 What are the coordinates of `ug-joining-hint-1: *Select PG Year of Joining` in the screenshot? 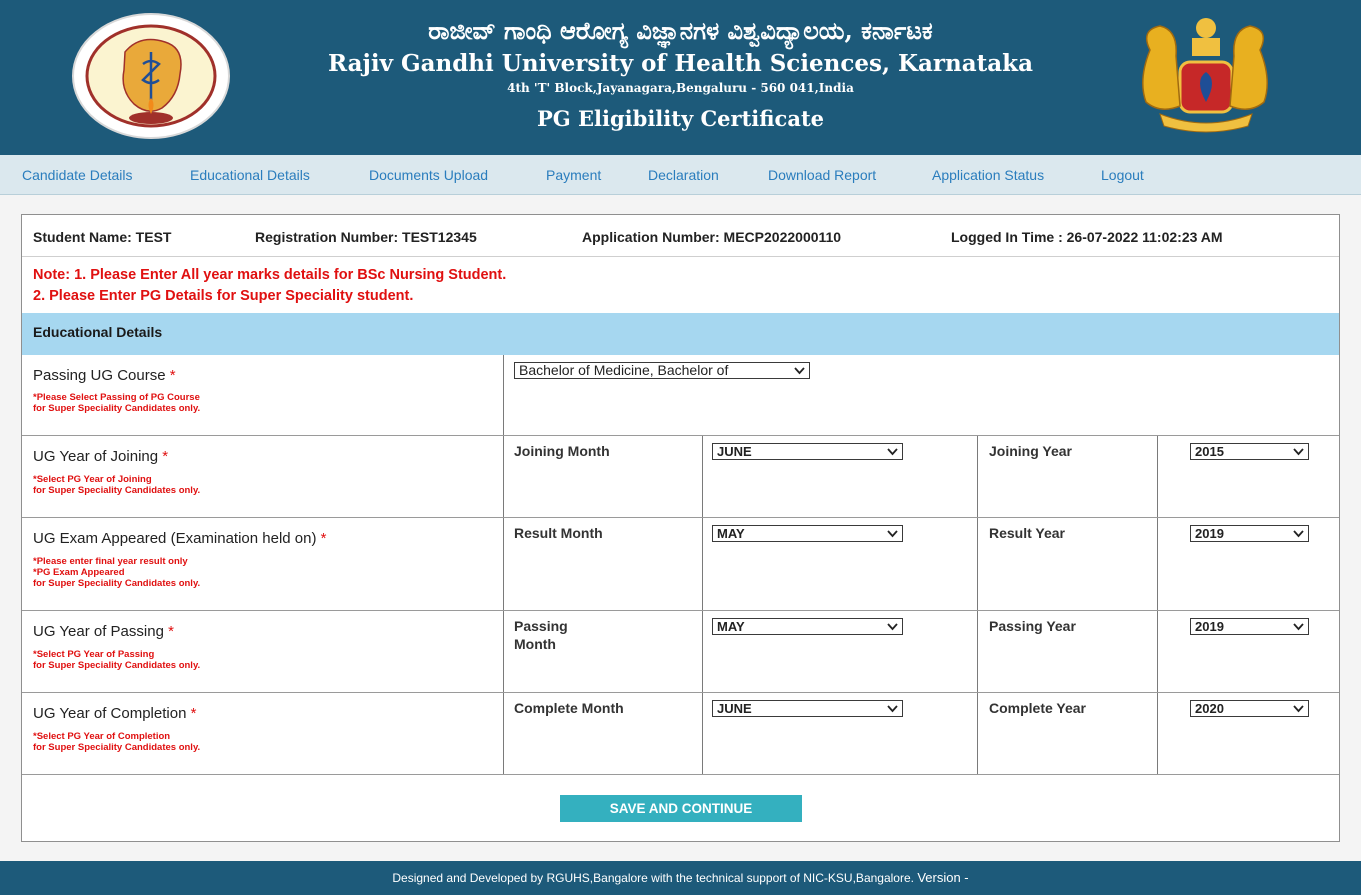 It's located at (92, 479).